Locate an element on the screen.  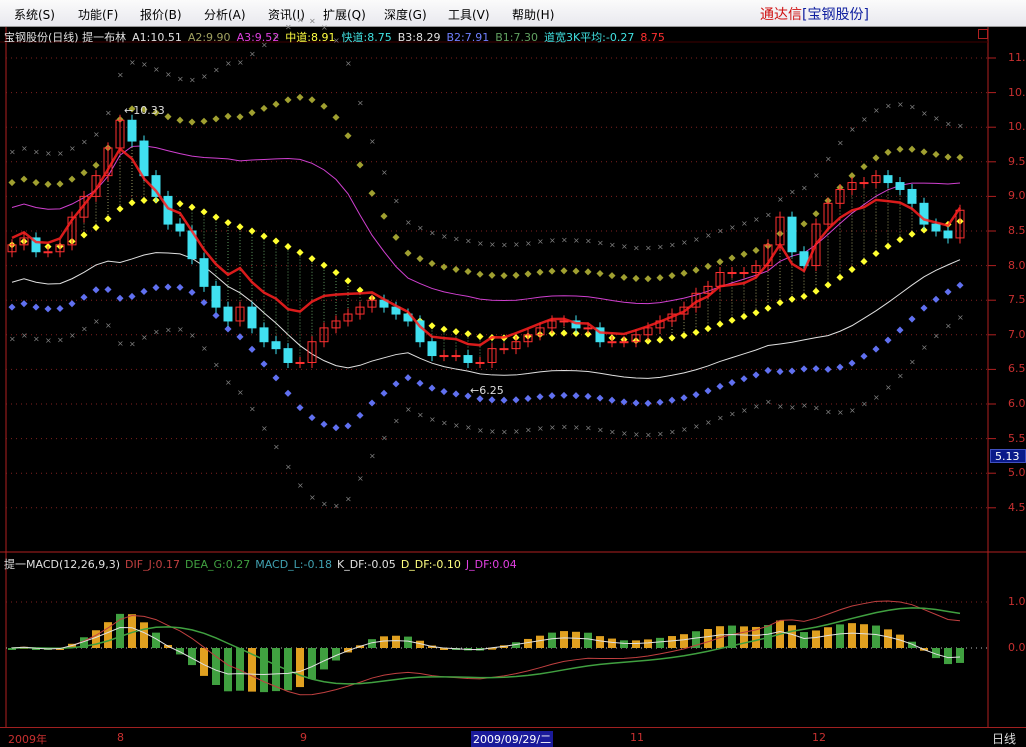
price-tick-label: 10.0 is located at coordinates (1017, 127).